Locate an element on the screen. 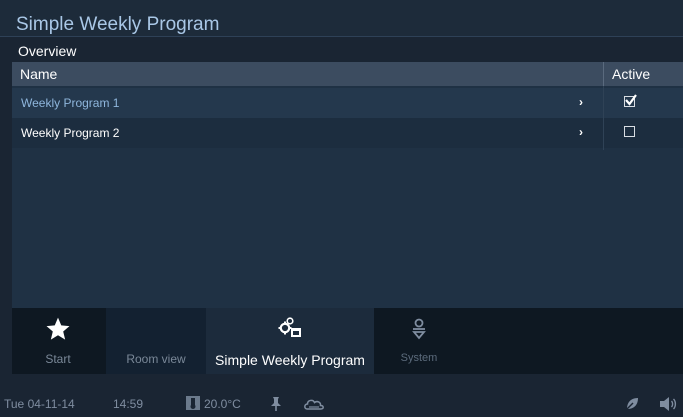  section-label: Overview is located at coordinates (47, 51).